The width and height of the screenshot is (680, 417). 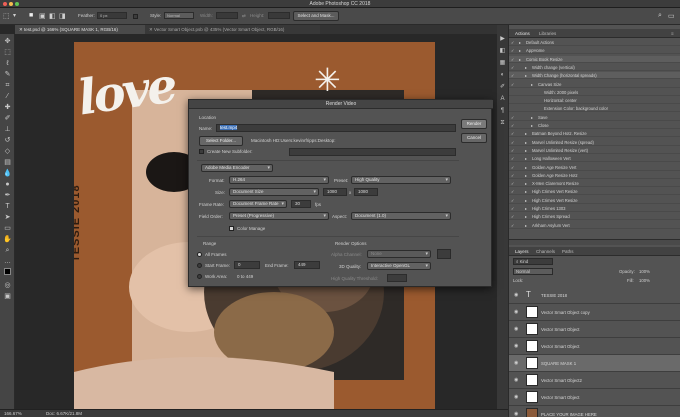 What do you see at coordinates (279, 216) in the screenshot?
I see `field-order-select: Preset (Progressive)` at bounding box center [279, 216].